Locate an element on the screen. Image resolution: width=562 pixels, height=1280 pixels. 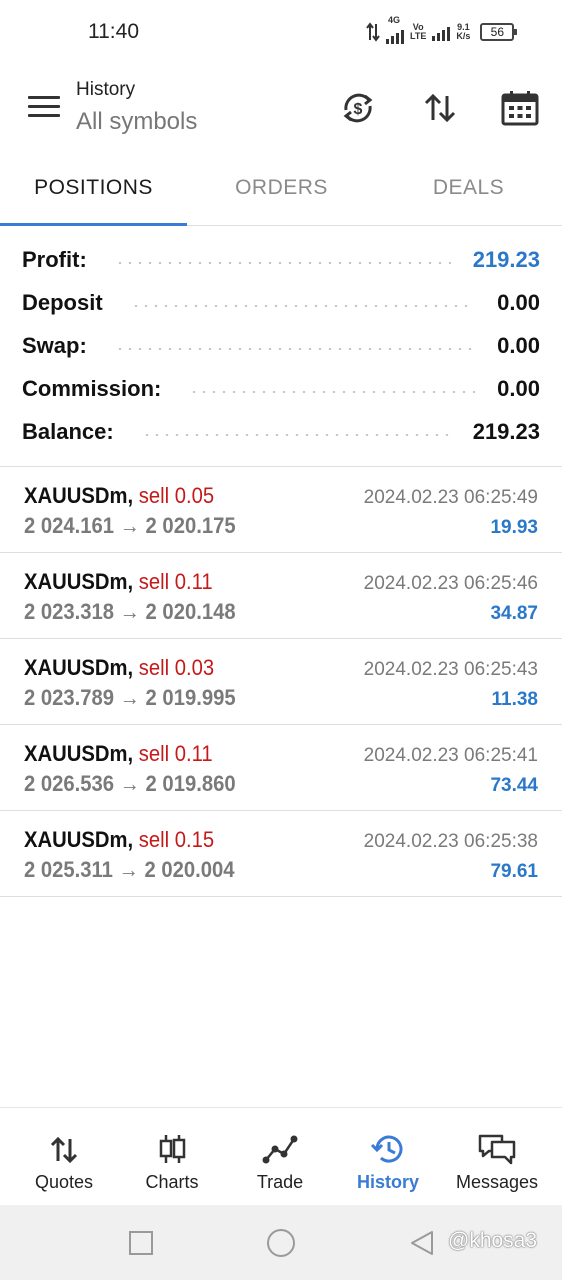
net-speed: 9.1 K/s is located at coordinates (463, 32).